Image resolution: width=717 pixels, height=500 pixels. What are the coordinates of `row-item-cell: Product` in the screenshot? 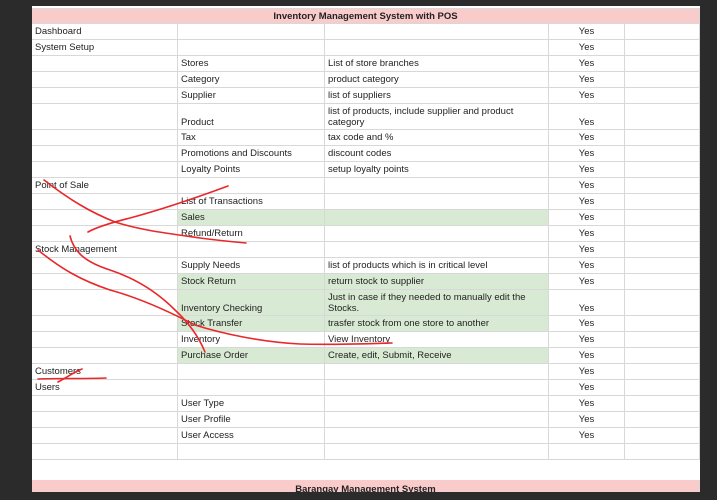 It's located at (251, 117).